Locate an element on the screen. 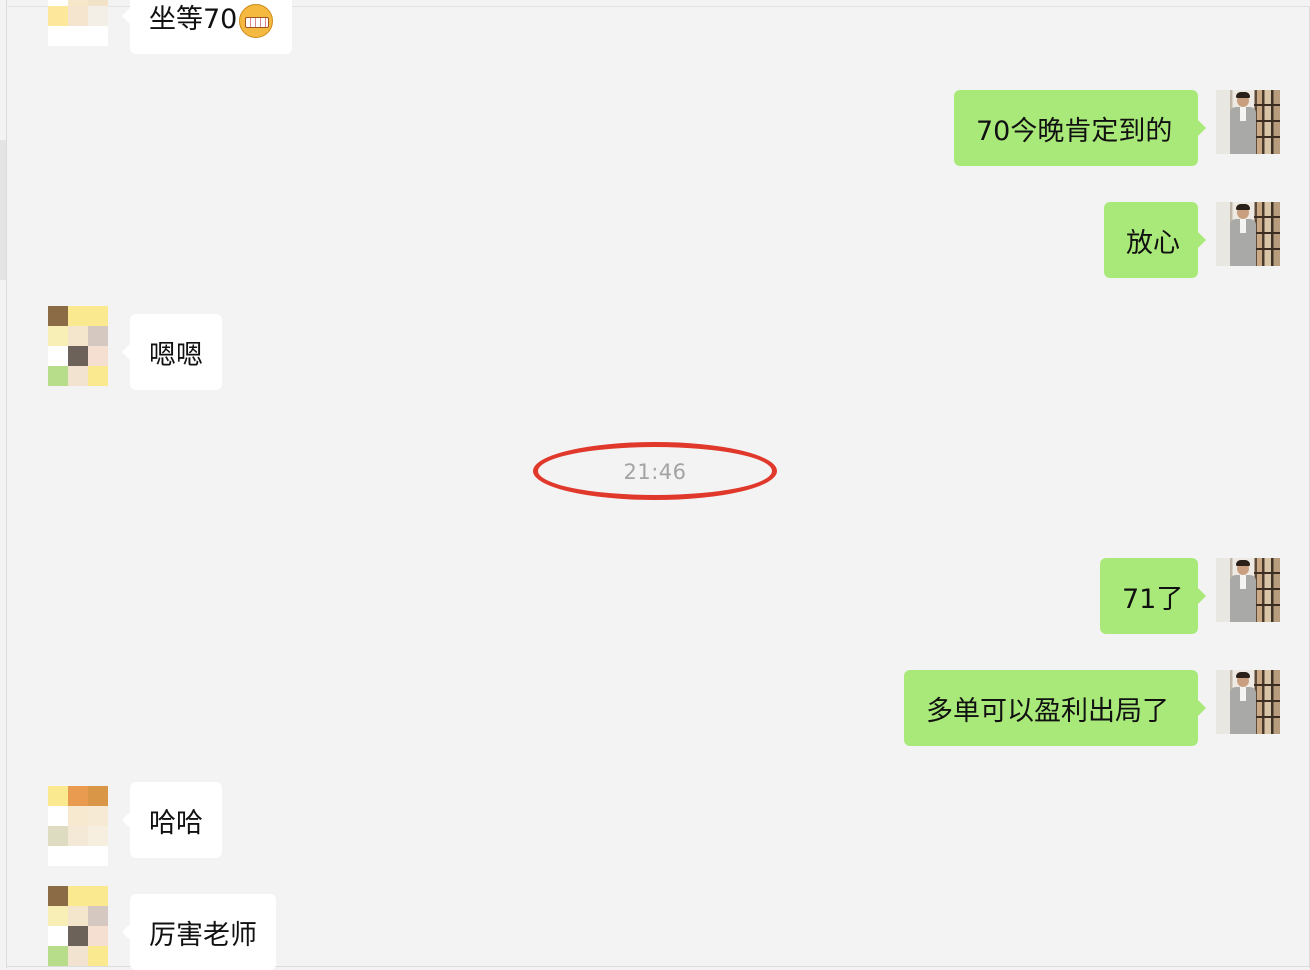 This screenshot has width=1310, height=970. message-text: 坐等70 is located at coordinates (193, 19).